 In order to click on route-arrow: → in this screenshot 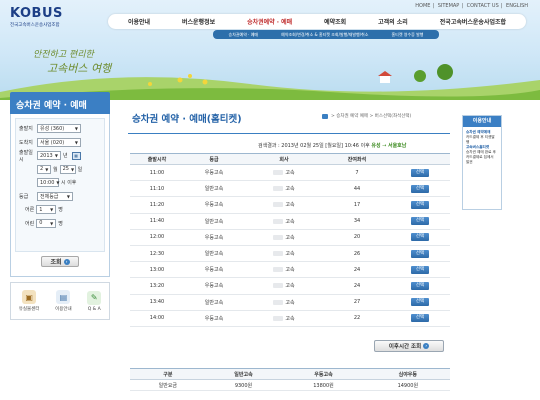, I will do `click(384, 146)`.